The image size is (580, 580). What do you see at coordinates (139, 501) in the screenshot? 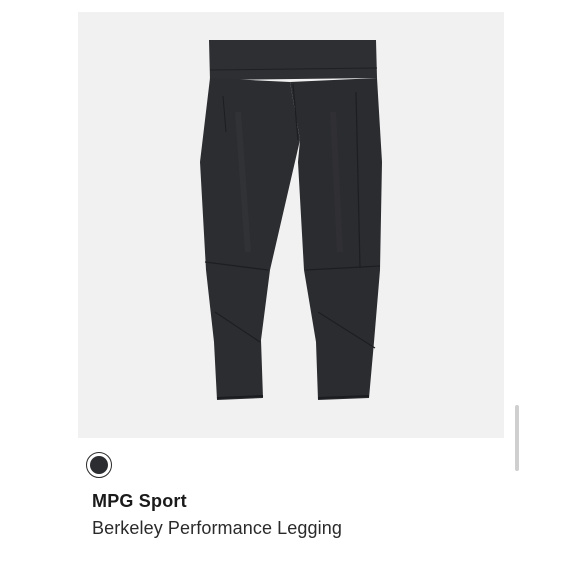
I see `product-brand: MPG Sport` at bounding box center [139, 501].